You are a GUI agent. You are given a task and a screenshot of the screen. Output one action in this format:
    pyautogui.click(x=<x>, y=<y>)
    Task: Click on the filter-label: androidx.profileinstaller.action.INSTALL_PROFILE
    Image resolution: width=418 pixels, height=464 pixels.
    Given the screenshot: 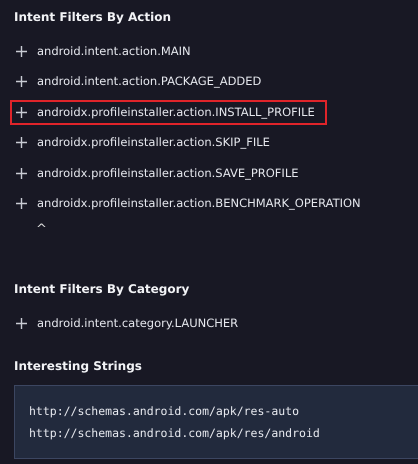 What is the action you would take?
    pyautogui.click(x=176, y=112)
    